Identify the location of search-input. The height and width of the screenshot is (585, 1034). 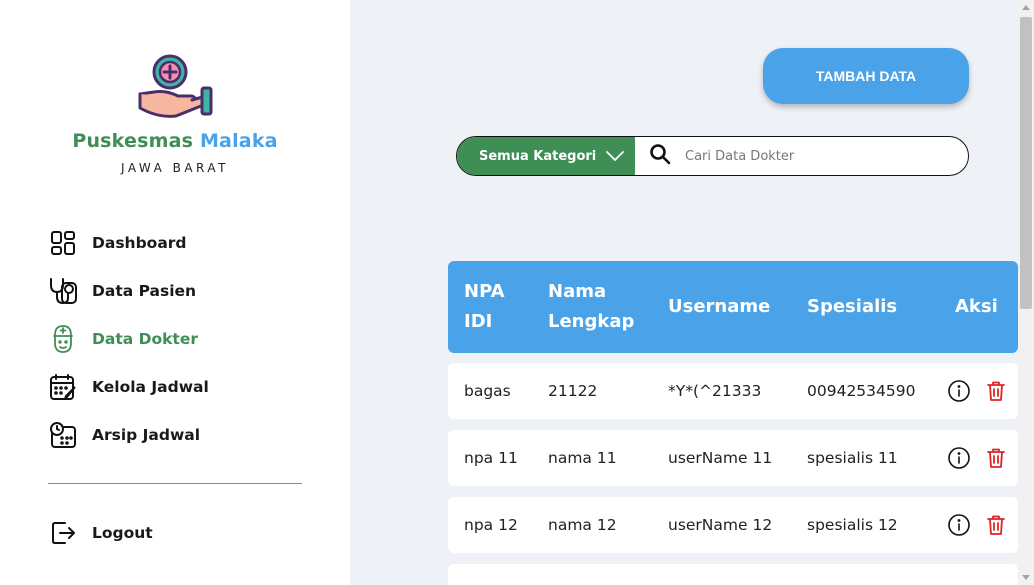
(815, 156).